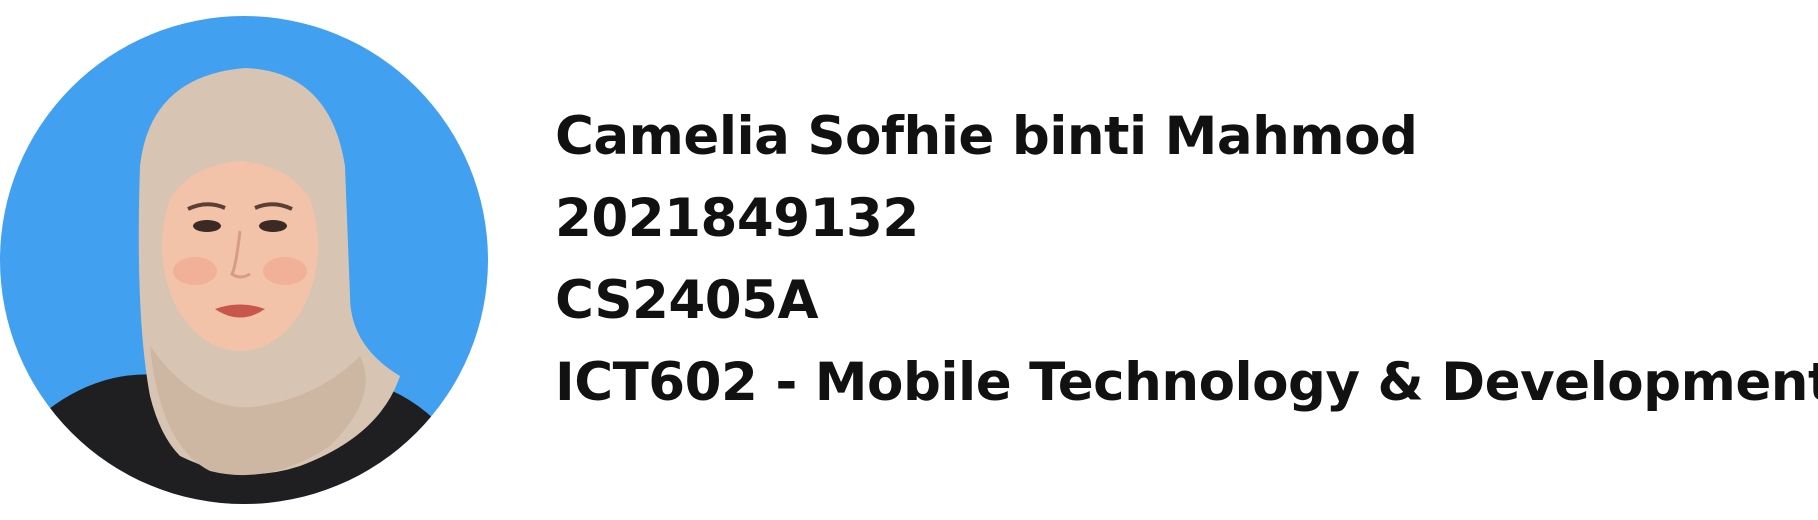 This screenshot has width=1818, height=520. Describe the element at coordinates (687, 300) in the screenshot. I see `class-group: CS2405A` at that location.